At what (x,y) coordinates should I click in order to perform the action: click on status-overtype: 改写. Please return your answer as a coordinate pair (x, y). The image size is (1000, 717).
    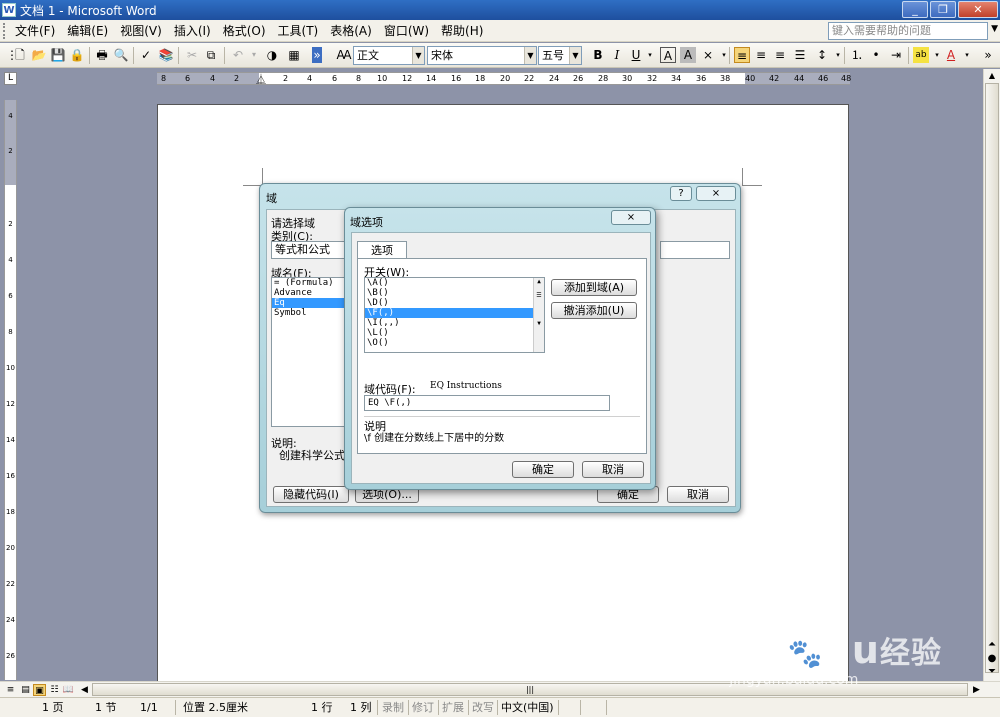
    Looking at the image, I should click on (483, 708).